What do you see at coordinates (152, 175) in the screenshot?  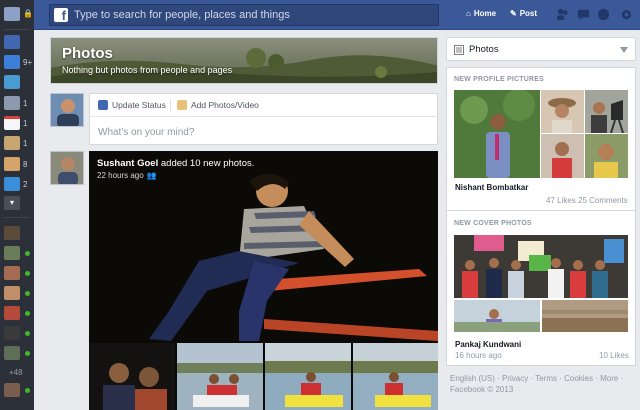 I see `friends-audience-icon: 👥` at bounding box center [152, 175].